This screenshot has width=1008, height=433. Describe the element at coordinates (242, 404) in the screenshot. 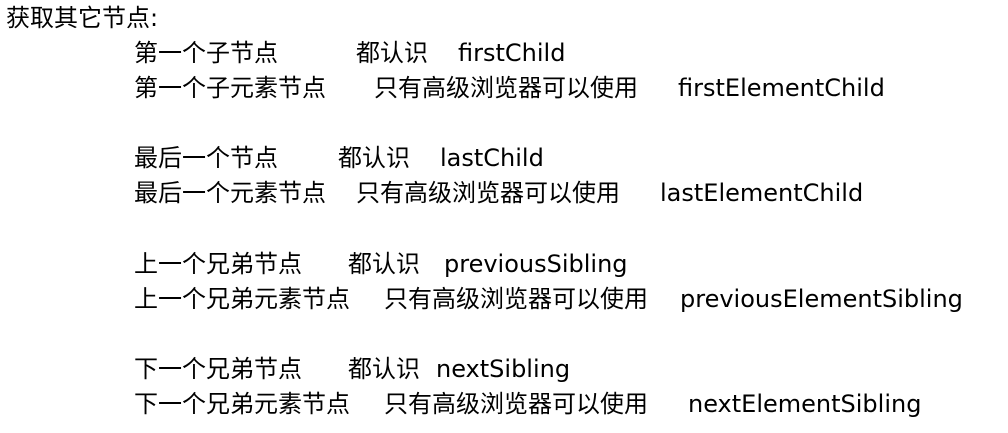

I see `node-label: 下一个兄弟元素节点` at that location.